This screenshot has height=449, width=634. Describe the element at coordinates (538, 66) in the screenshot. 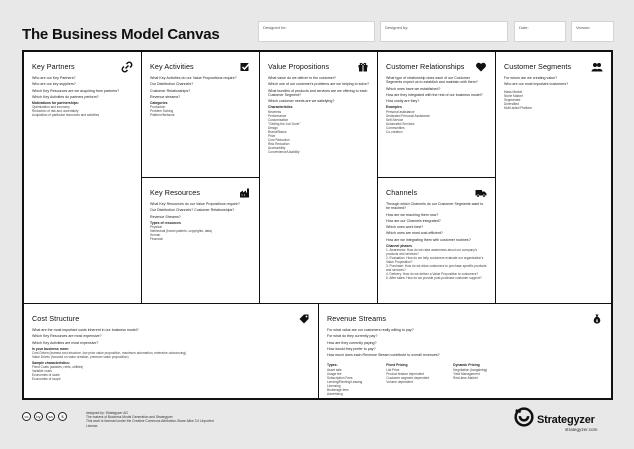

I see `customer-segments-title: Customer Segments` at that location.